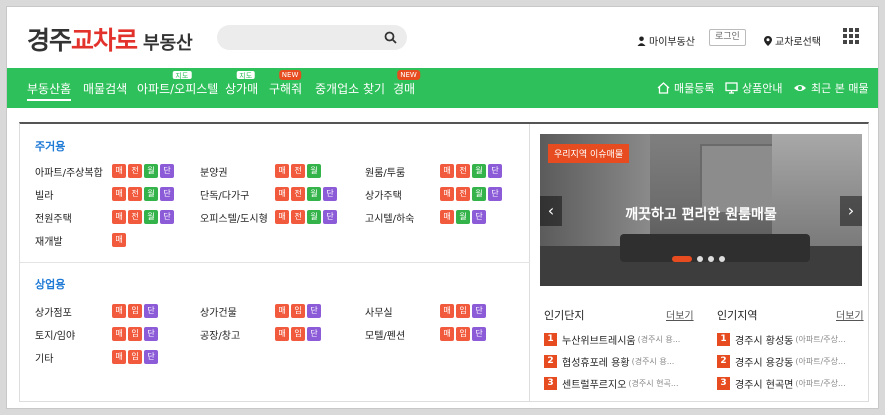 The width and height of the screenshot is (885, 415). Describe the element at coordinates (241, 83) in the screenshot. I see `nav-item-store: 지도 상가매` at that location.